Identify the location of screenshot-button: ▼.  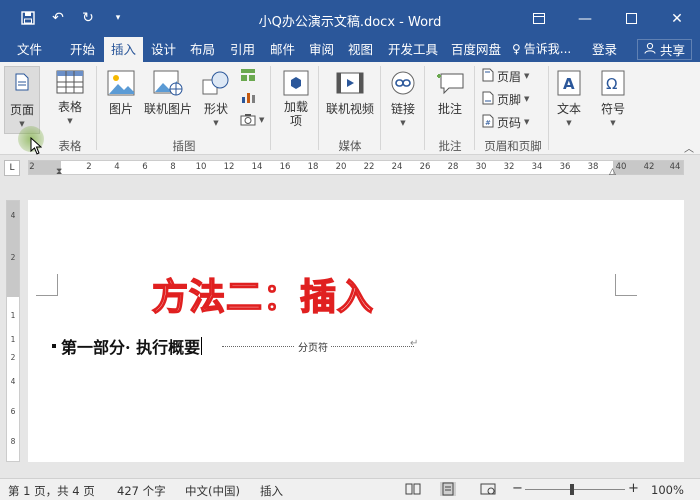
(252, 120).